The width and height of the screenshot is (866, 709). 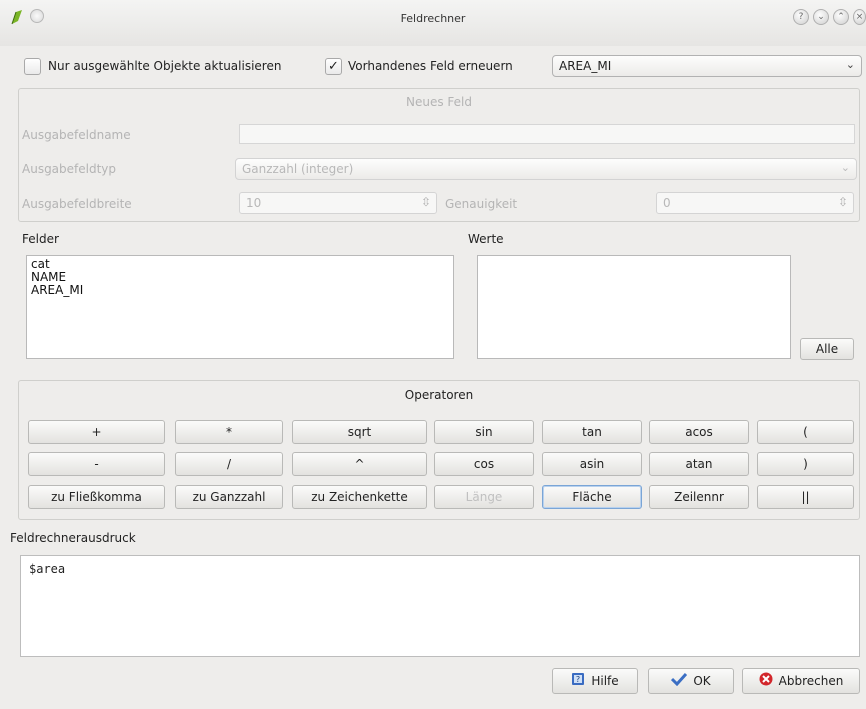 I want to click on cancel-icon, so click(x=766, y=682).